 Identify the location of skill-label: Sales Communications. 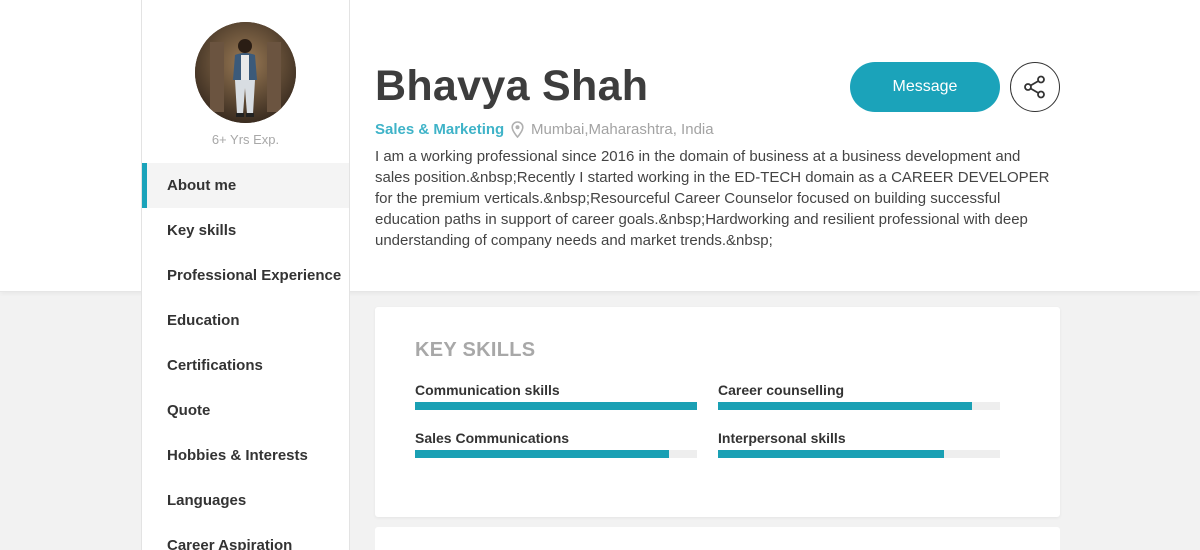
(492, 438).